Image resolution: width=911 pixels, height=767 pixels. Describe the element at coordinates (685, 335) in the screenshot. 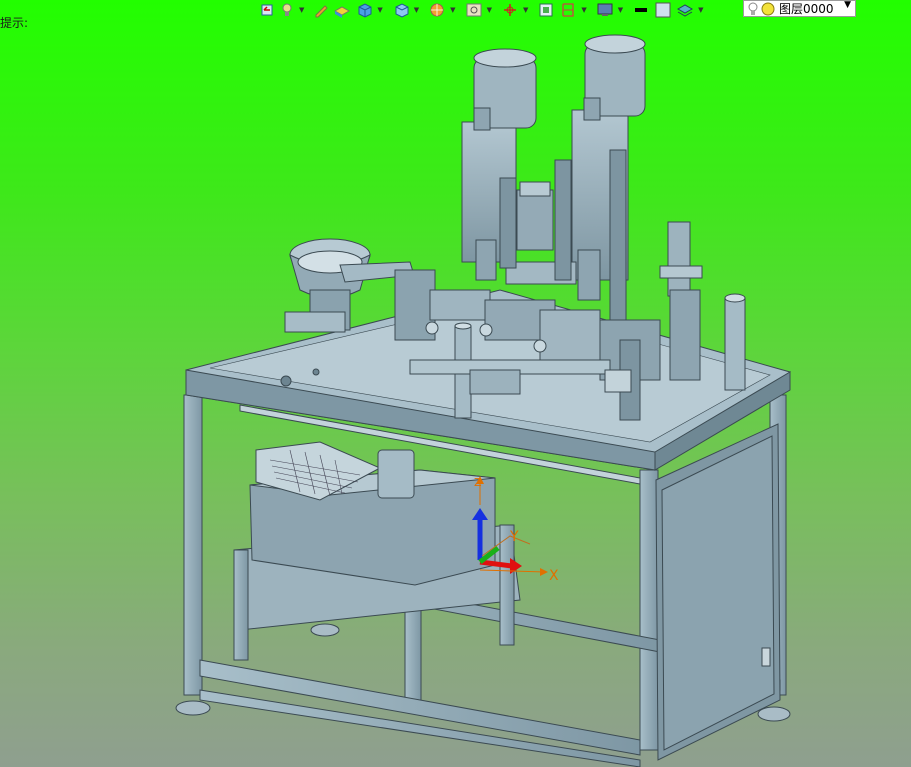

I see `tower-base` at that location.